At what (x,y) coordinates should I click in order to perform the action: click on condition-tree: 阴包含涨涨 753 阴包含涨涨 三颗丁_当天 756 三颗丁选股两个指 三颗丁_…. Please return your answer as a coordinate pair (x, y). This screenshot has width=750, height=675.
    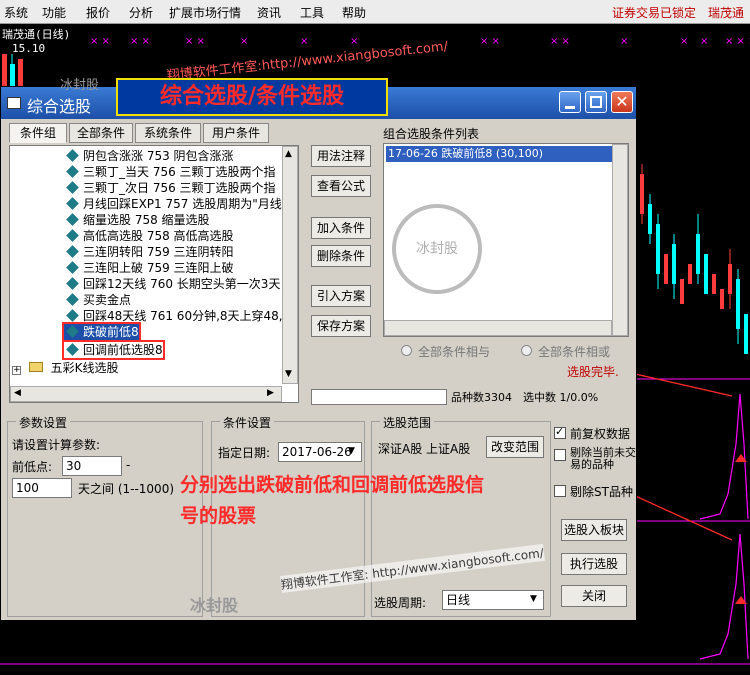
    Looking at the image, I should click on (154, 274).